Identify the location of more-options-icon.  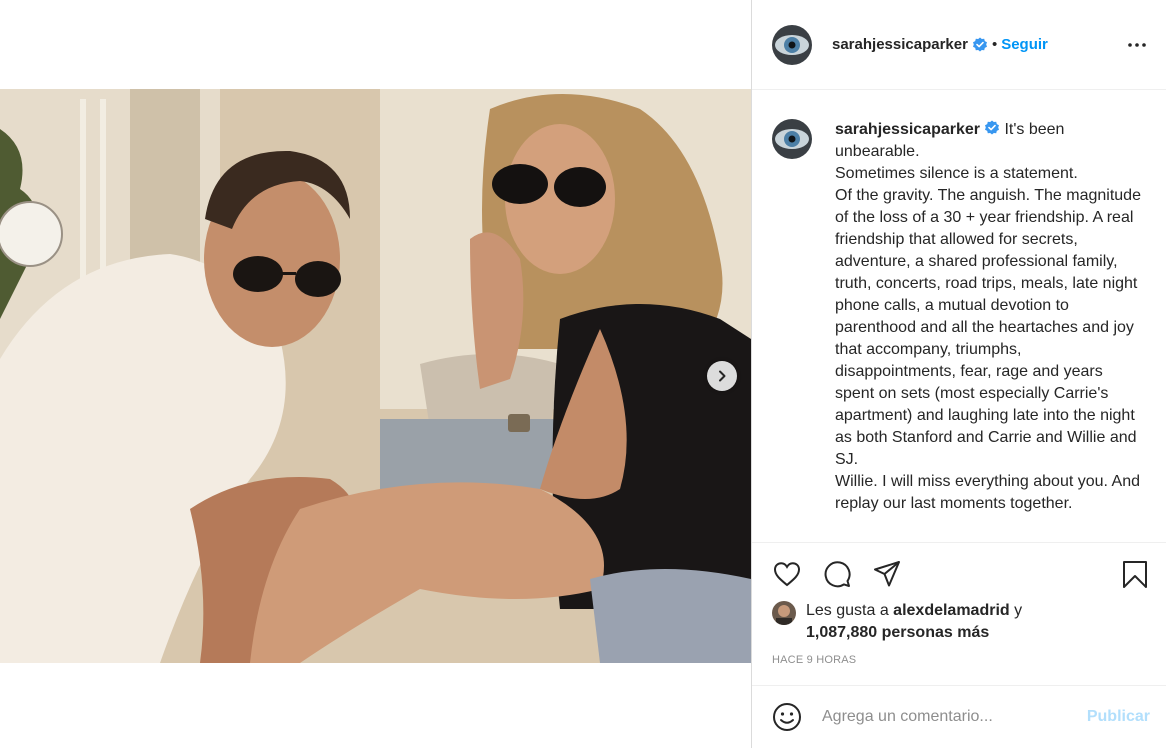
(1137, 45).